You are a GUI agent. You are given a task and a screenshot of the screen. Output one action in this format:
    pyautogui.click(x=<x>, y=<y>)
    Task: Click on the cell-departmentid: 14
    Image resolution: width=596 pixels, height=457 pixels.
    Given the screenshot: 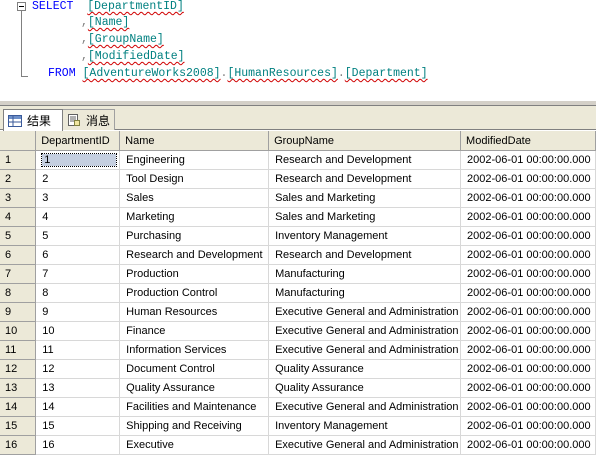 What is the action you would take?
    pyautogui.click(x=78, y=407)
    